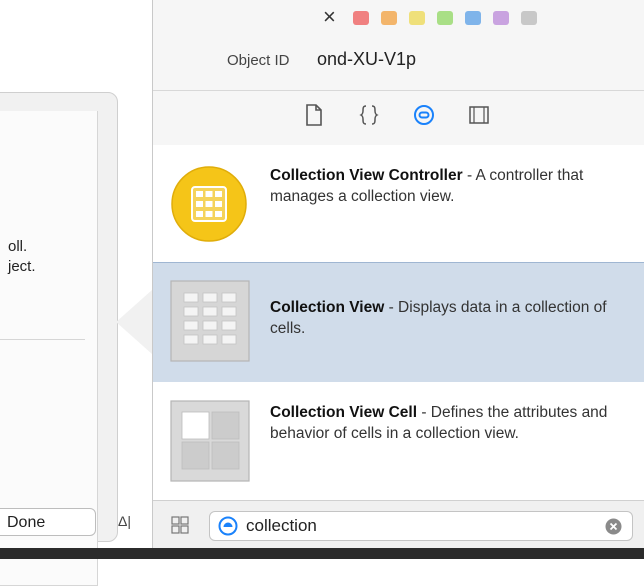 This screenshot has height=586, width=644. I want to click on done-button: Done, so click(48, 522).